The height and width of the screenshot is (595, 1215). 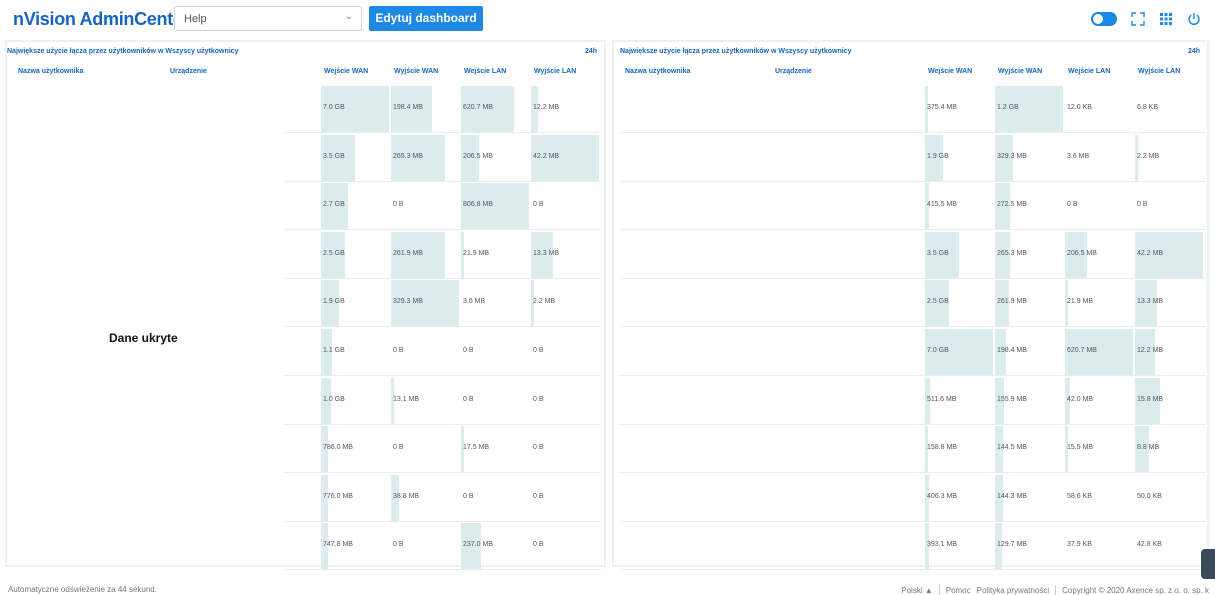 I want to click on cell-value: 144.5 MB, so click(x=1012, y=448).